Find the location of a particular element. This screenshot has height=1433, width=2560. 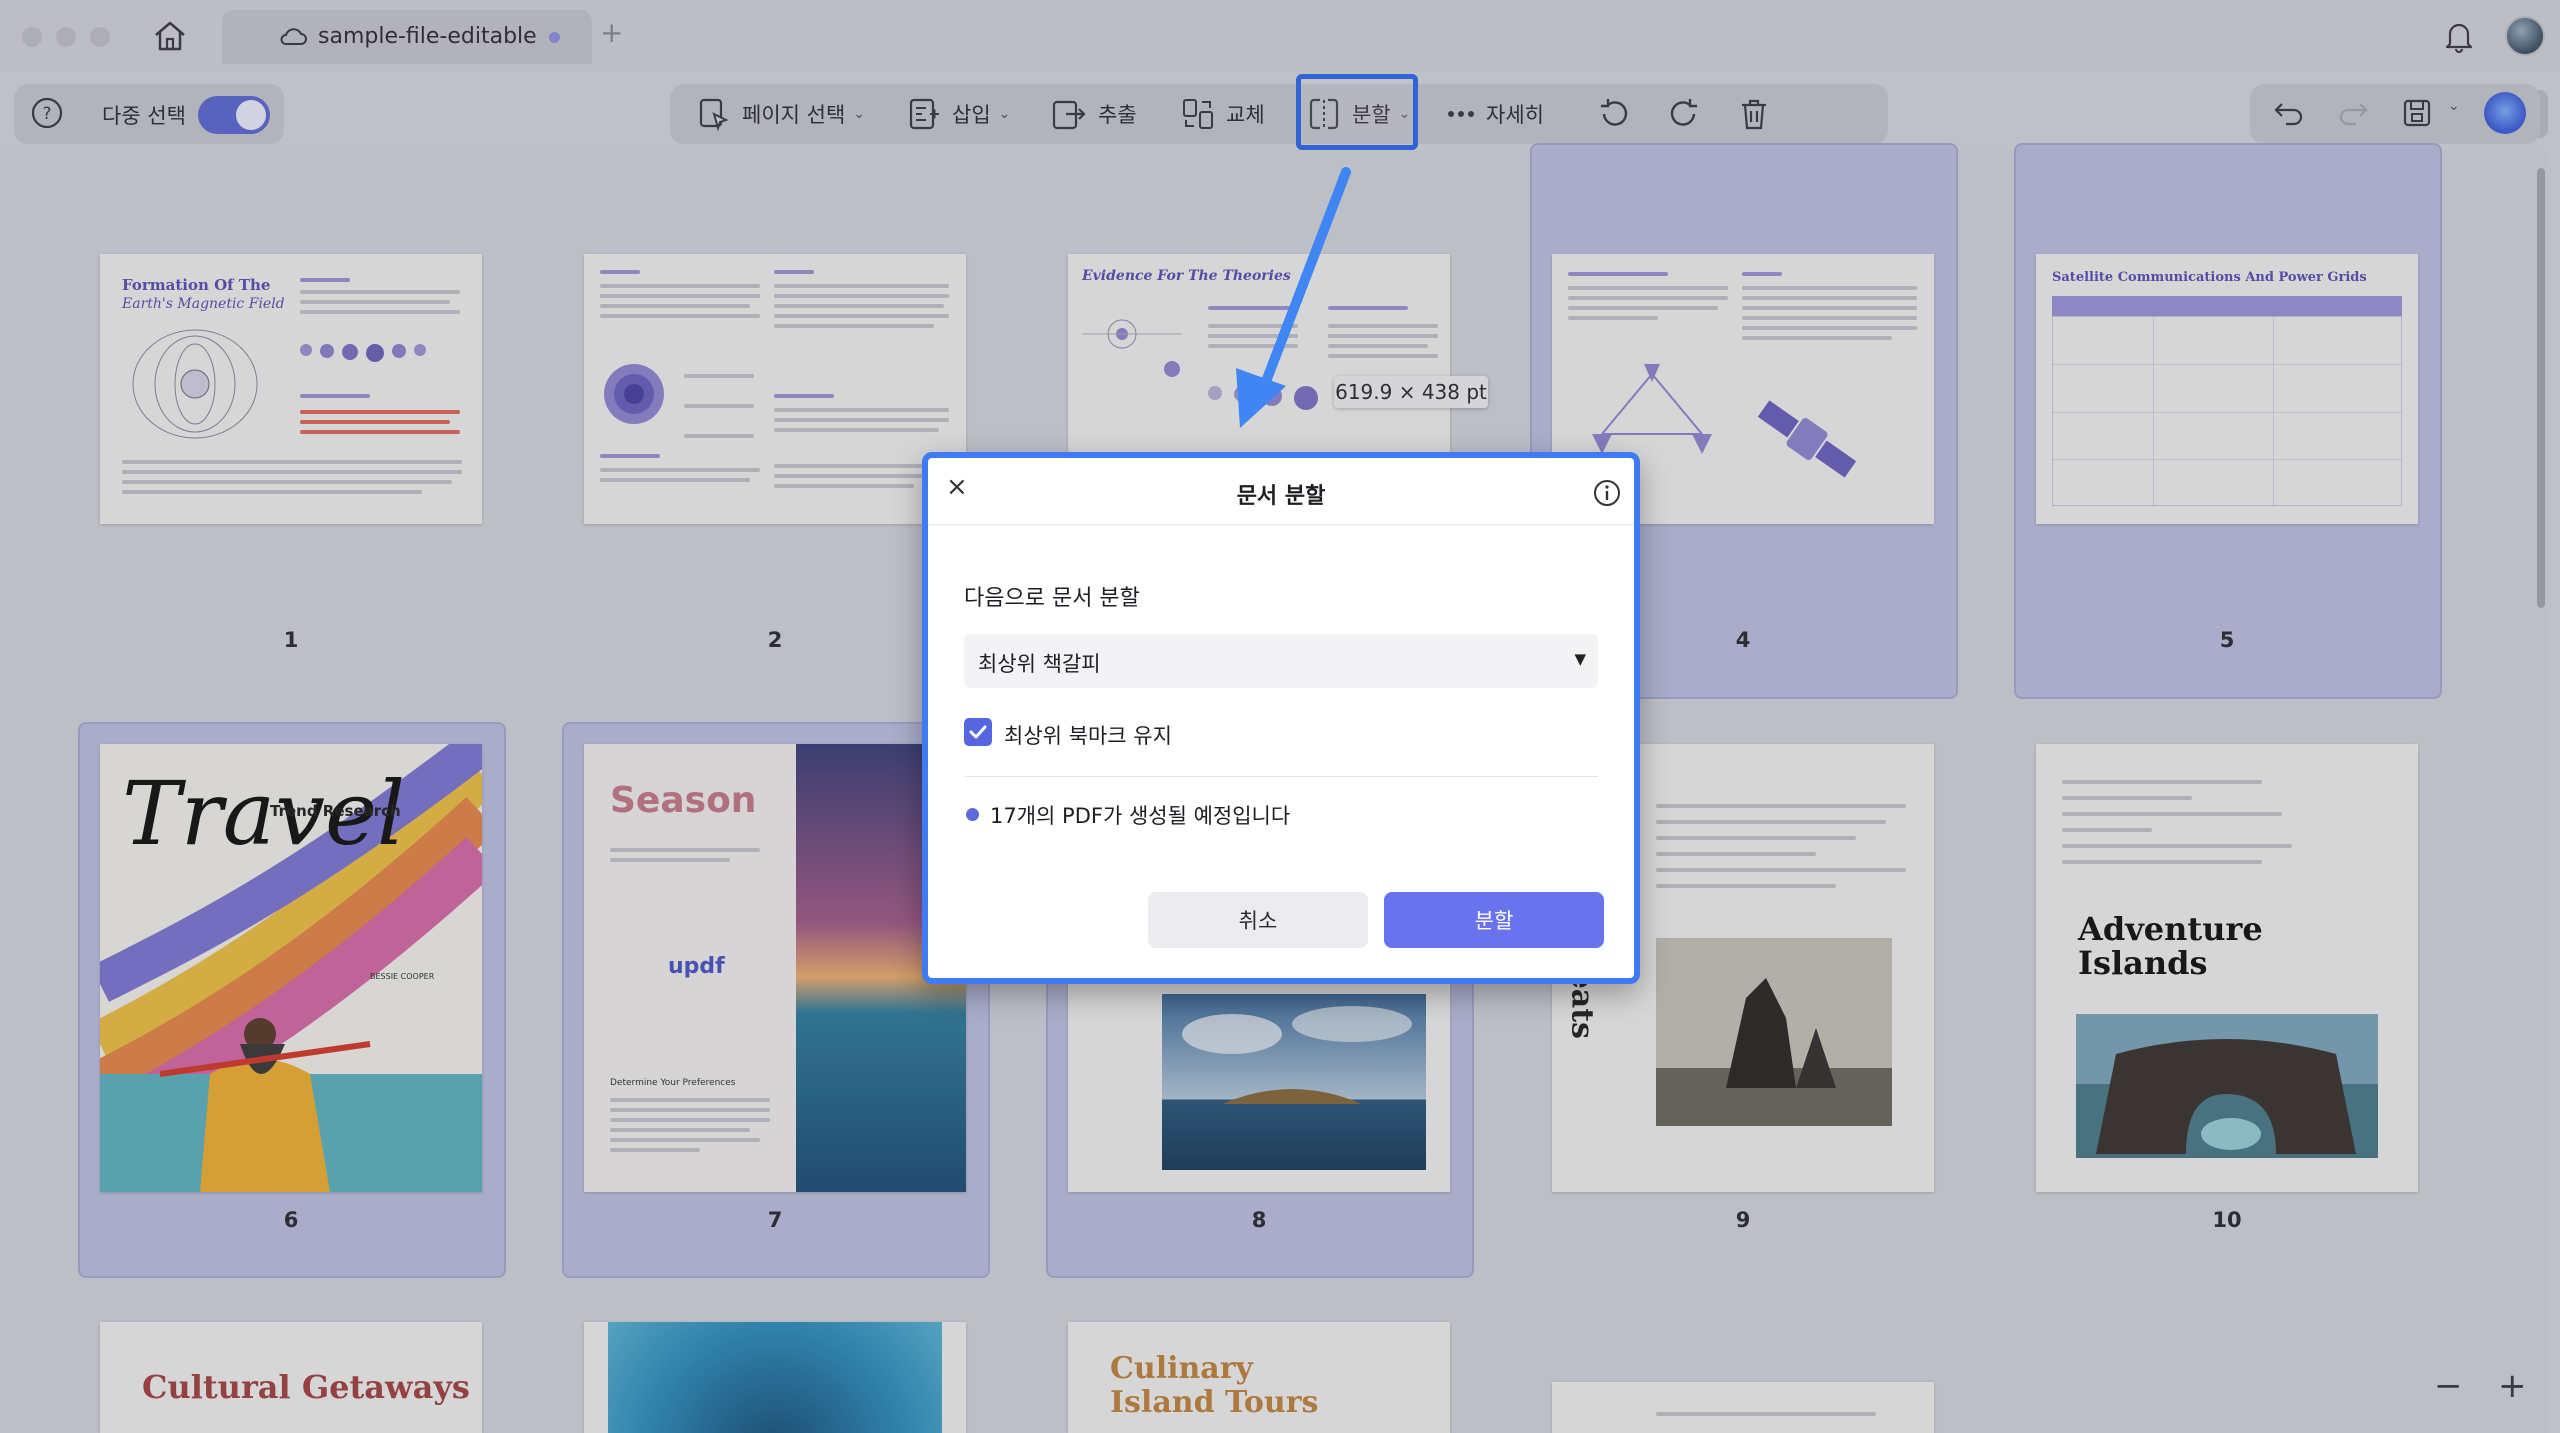

split-confirm-button: 분할 is located at coordinates (1494, 920).